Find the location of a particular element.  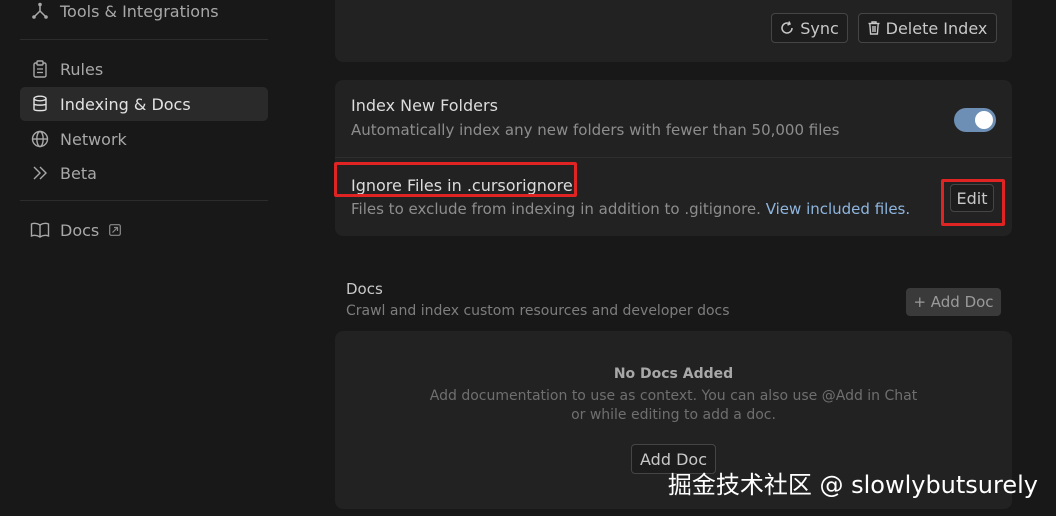

database-icon is located at coordinates (40, 104).